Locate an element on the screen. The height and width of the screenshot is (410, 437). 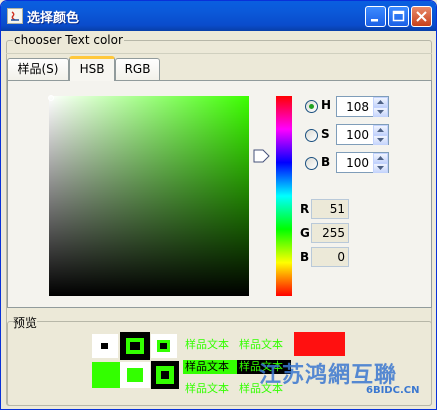
hue-increment-button is located at coordinates (380, 102).